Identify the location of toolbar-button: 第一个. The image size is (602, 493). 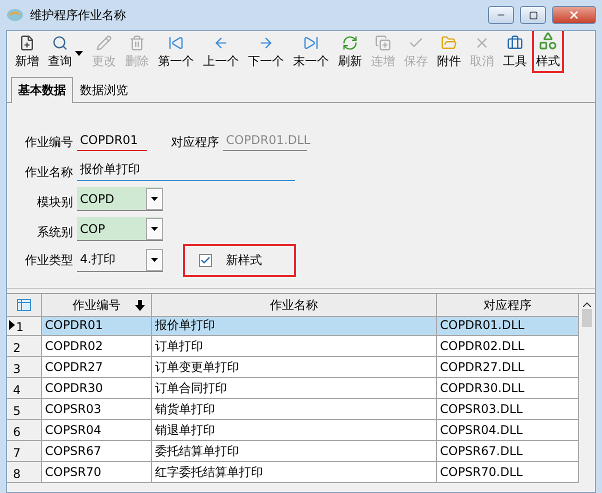
(176, 53).